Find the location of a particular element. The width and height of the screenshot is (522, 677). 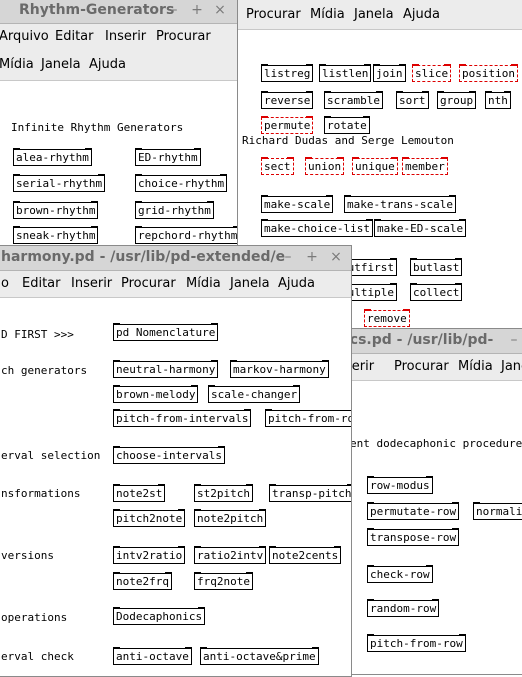

object-box: pd Nomenclature is located at coordinates (166, 332).